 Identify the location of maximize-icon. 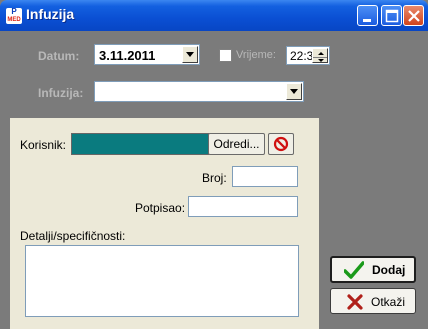
(392, 16).